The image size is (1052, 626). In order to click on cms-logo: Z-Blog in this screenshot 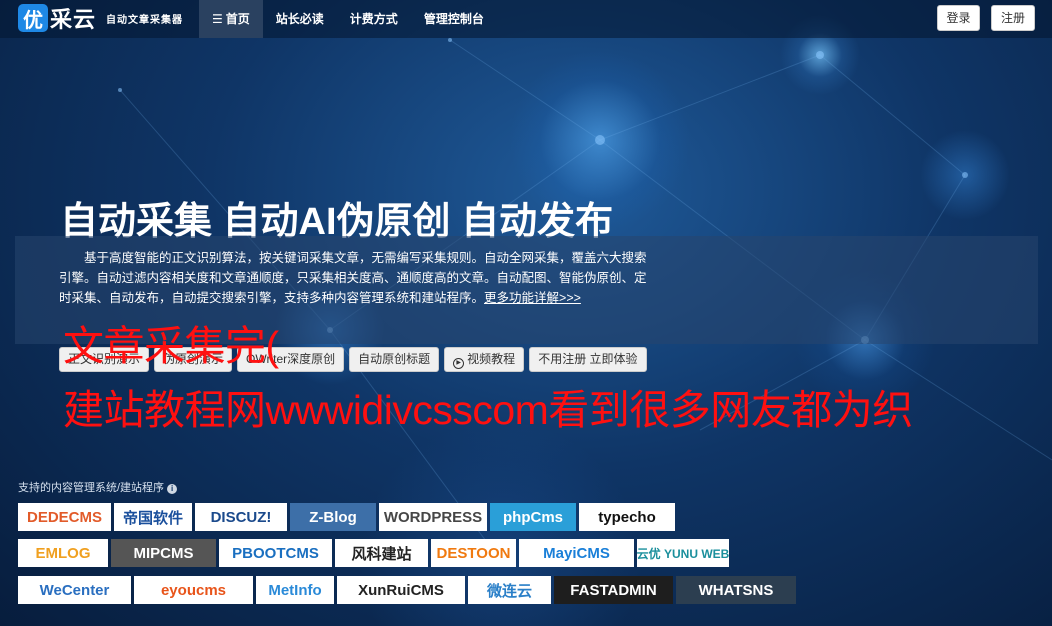, I will do `click(333, 517)`.